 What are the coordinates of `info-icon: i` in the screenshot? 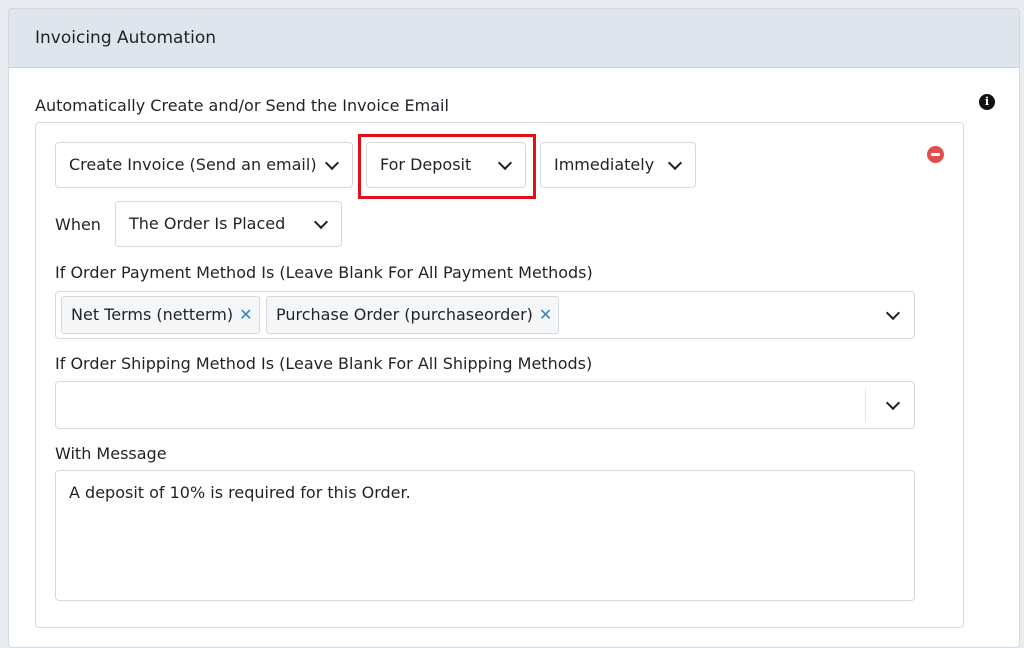 It's located at (987, 102).